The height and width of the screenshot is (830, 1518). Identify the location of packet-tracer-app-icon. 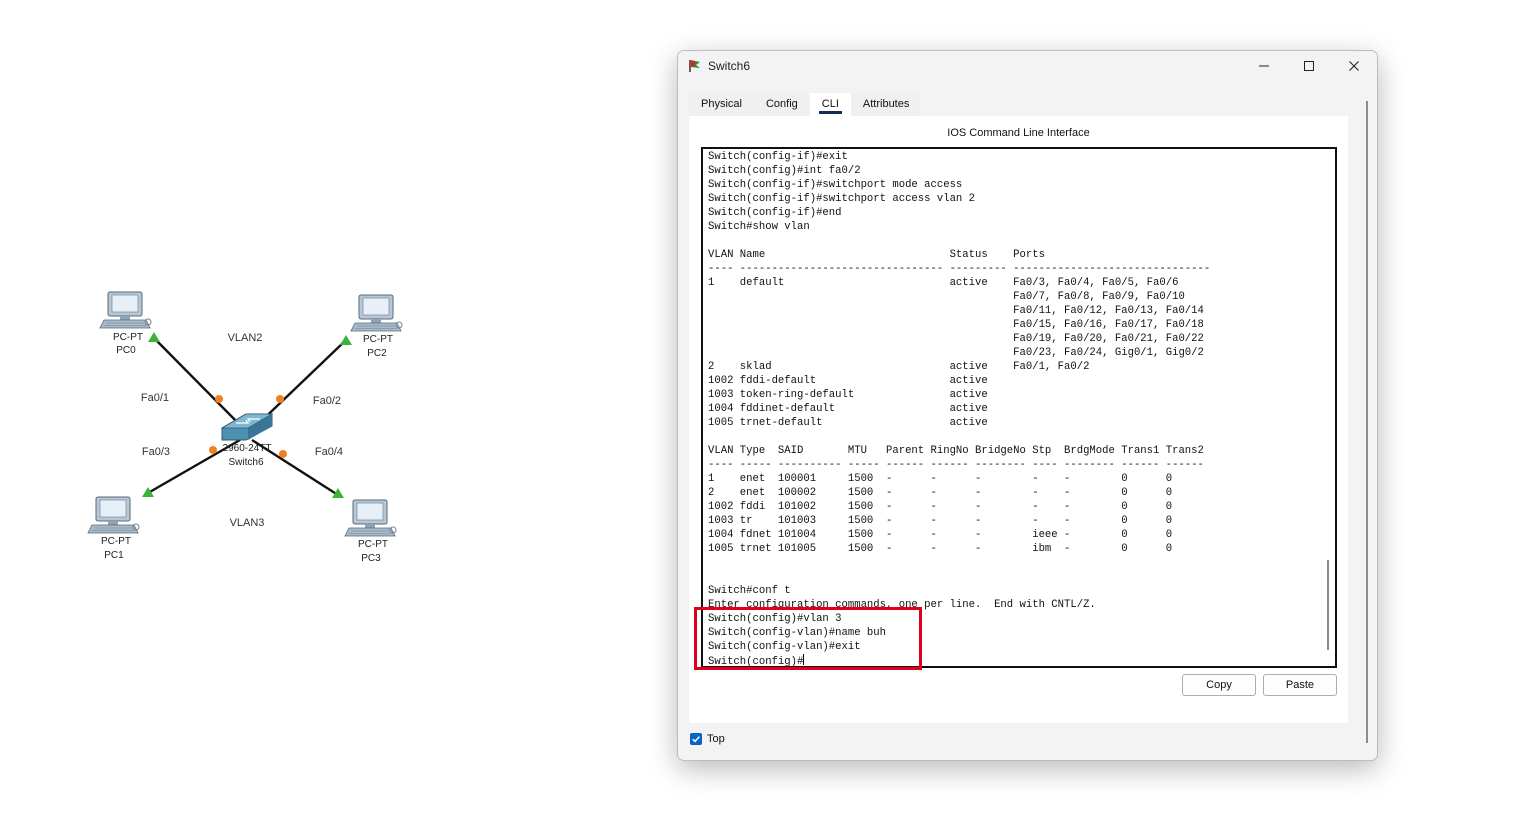
(694, 66).